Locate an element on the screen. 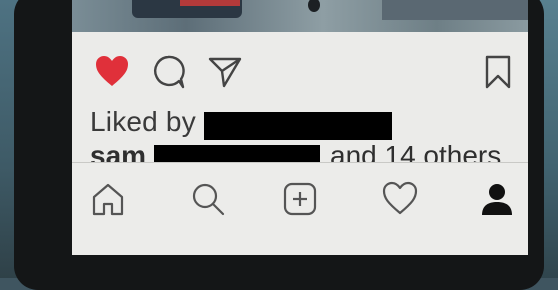 The height and width of the screenshot is (290, 558). direct-share-icon is located at coordinates (225, 74).